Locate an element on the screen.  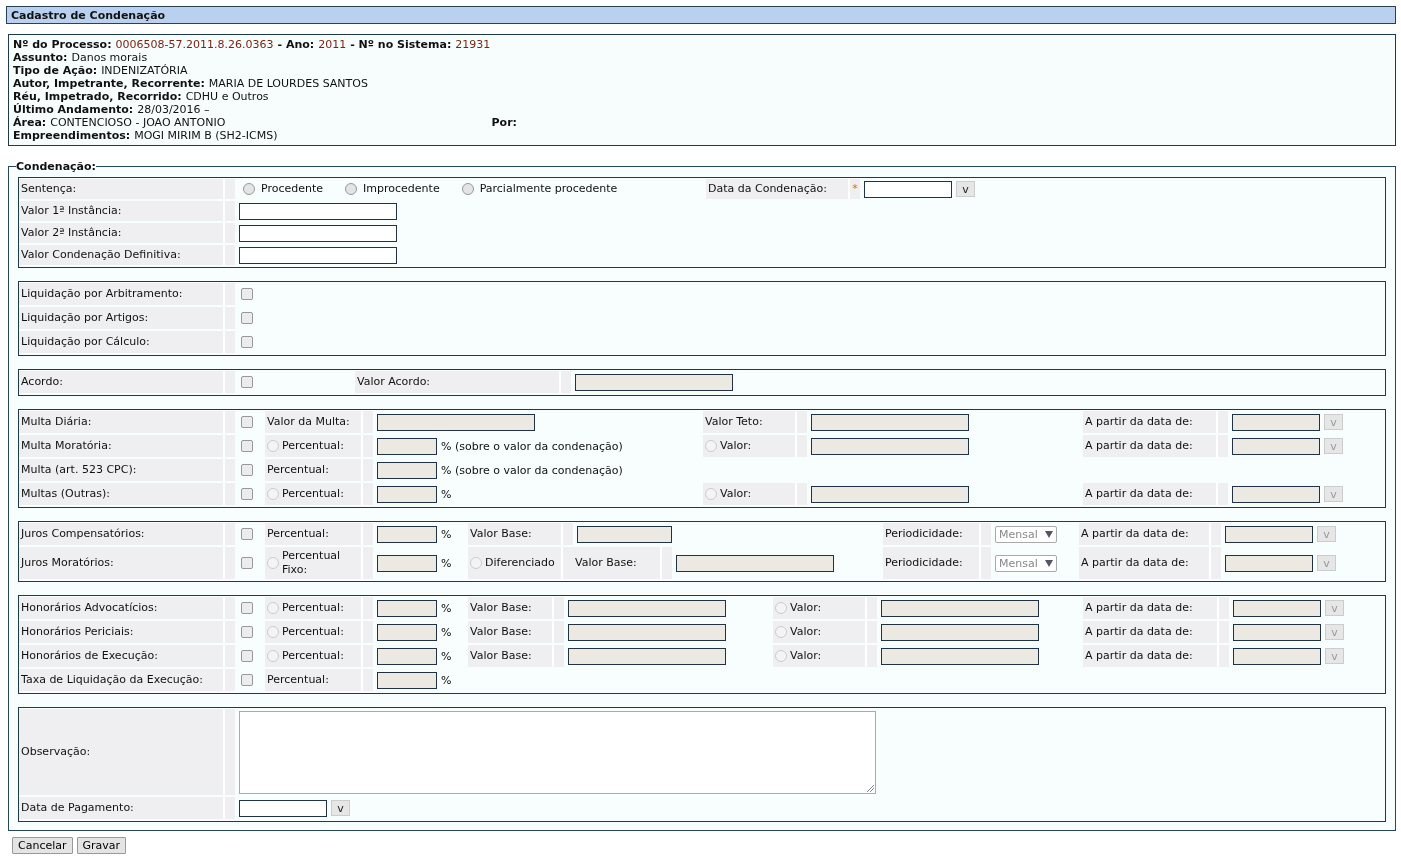
field-label: Multa Diária: is located at coordinates (56, 422).